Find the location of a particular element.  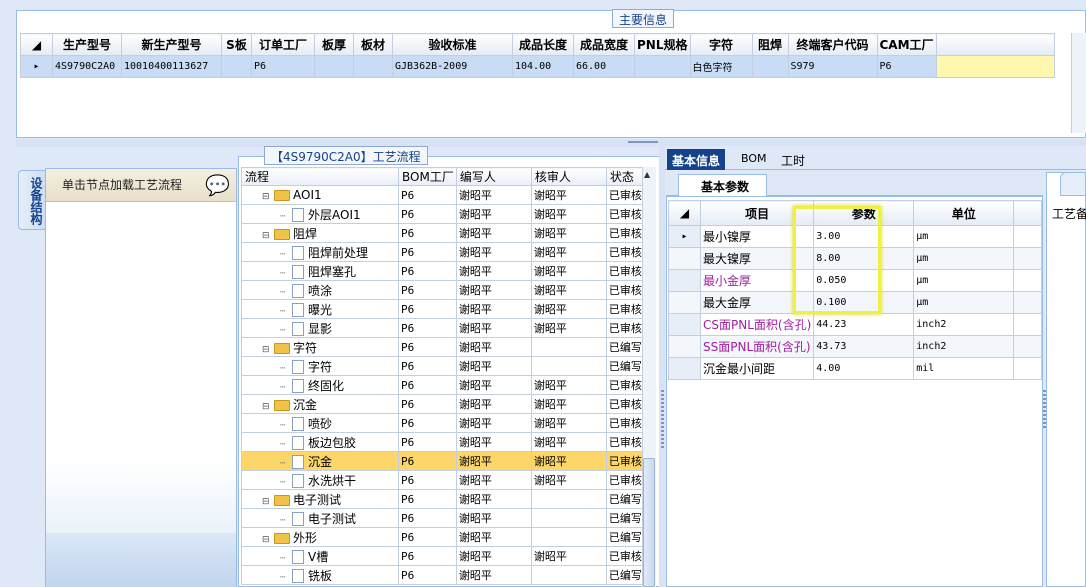

param-row: SS面PNL面积(含孔) 43.73 inch2 is located at coordinates (855, 346).